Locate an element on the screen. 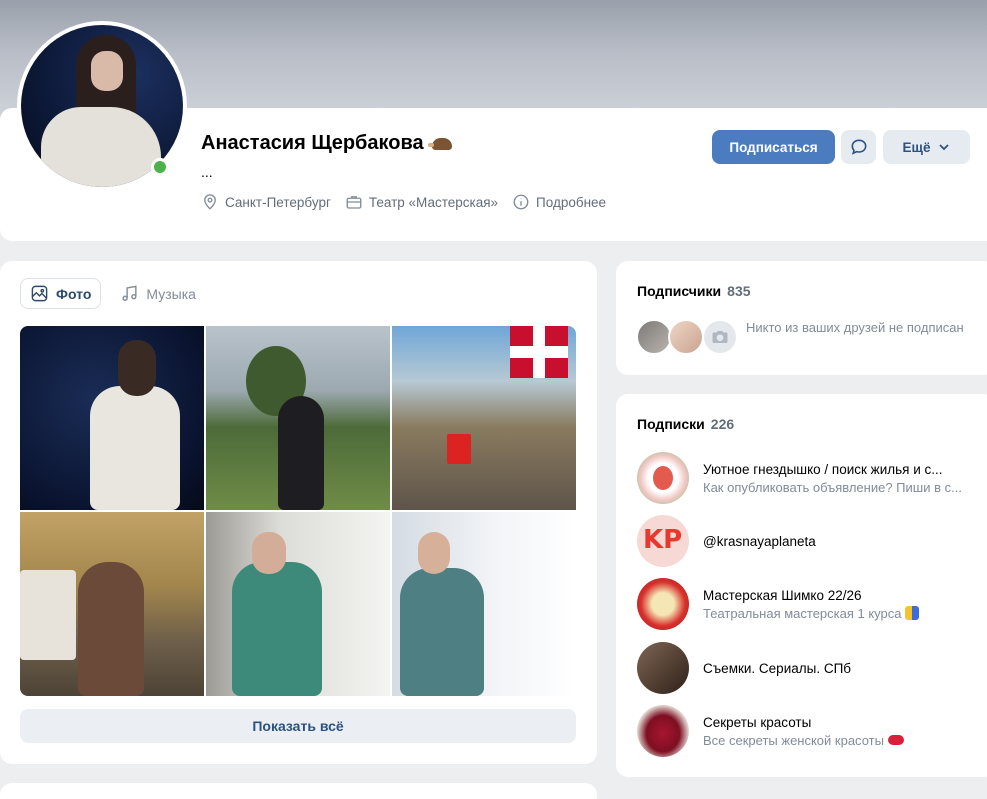  tab-music-label: Музыка is located at coordinates (171, 293).